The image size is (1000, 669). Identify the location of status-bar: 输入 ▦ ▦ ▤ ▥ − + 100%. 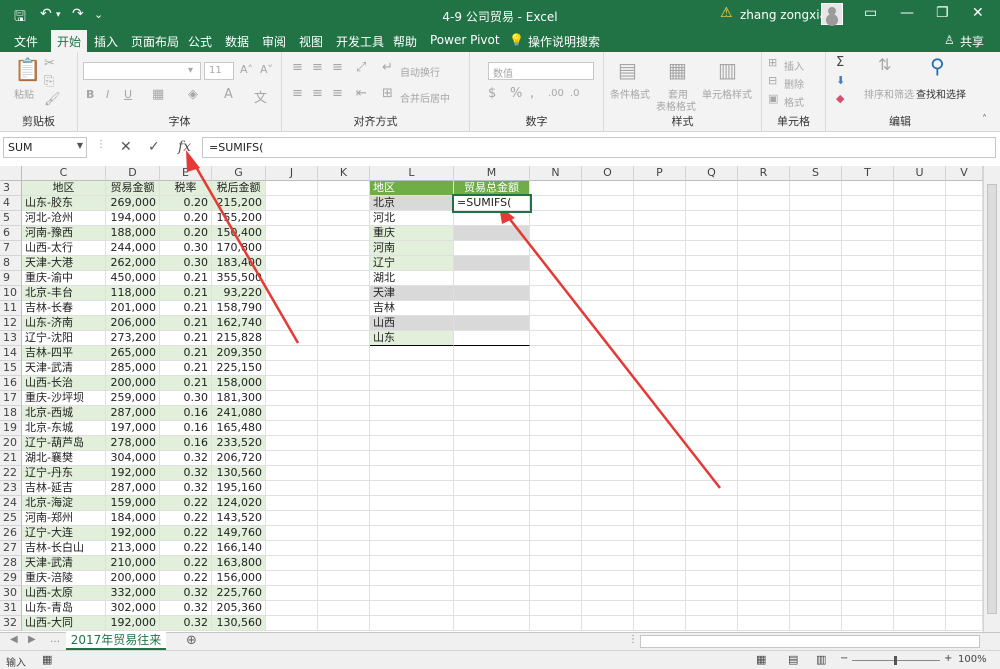
(500, 659).